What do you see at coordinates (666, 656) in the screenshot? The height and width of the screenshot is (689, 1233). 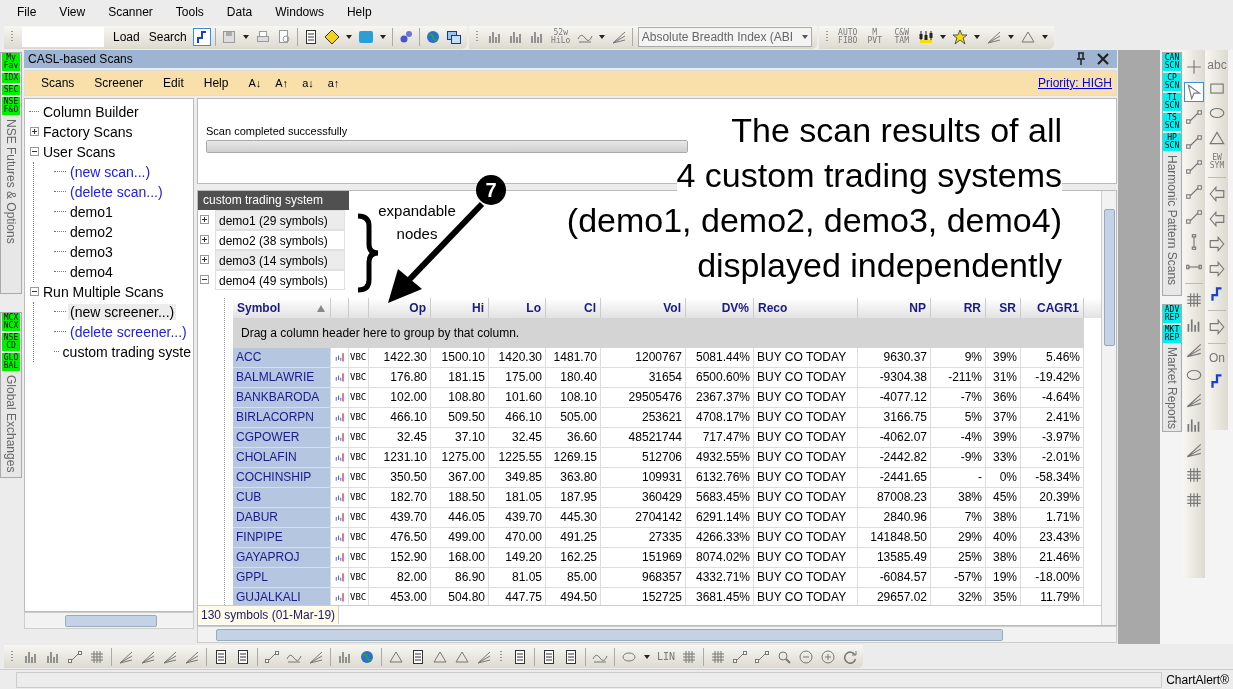 I see `toolbar-button: LIN` at bounding box center [666, 656].